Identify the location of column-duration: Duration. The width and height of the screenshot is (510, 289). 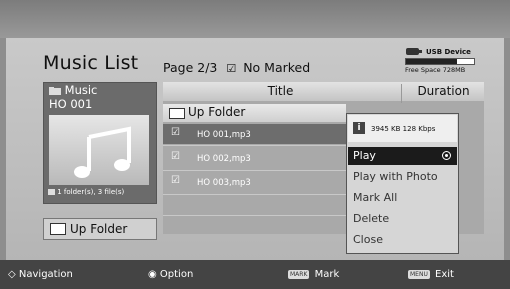
(443, 93).